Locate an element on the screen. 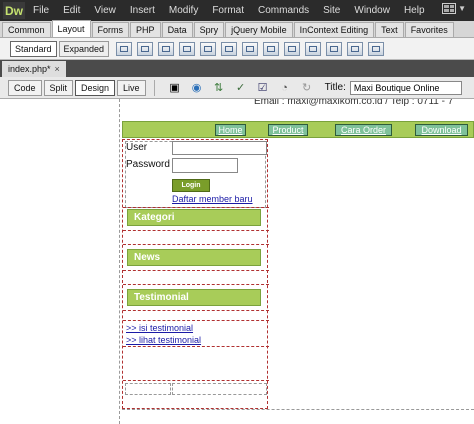 This screenshot has width=474, height=424. refresh-design-view-icon: ↻ is located at coordinates (307, 88).